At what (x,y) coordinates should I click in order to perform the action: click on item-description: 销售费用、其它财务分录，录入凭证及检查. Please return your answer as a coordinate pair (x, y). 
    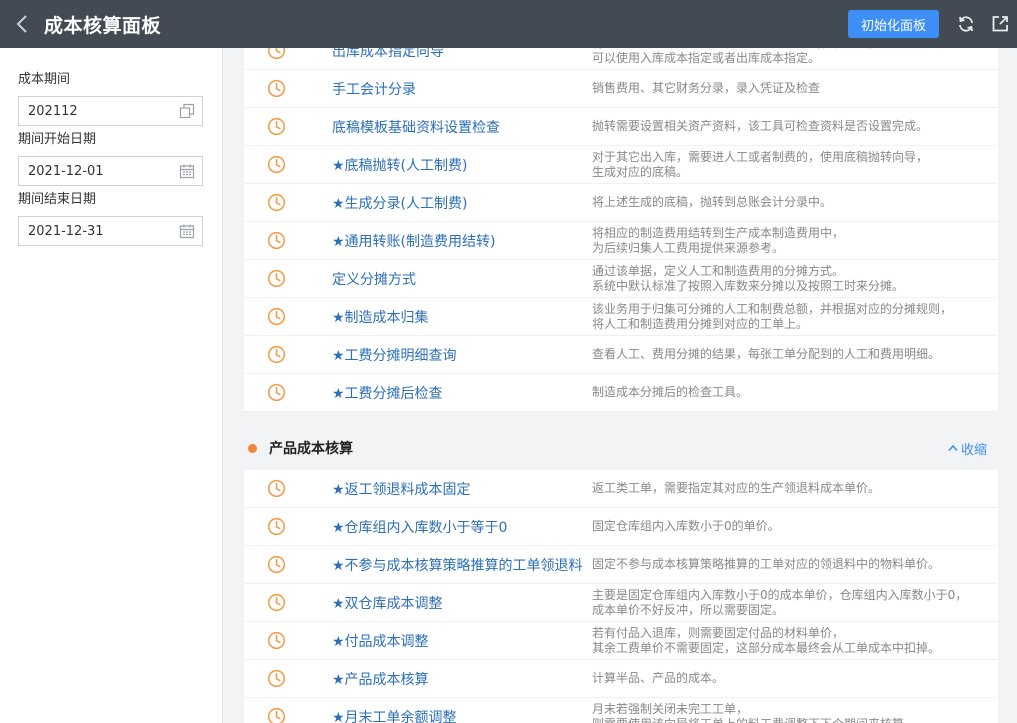
    Looking at the image, I should click on (706, 88).